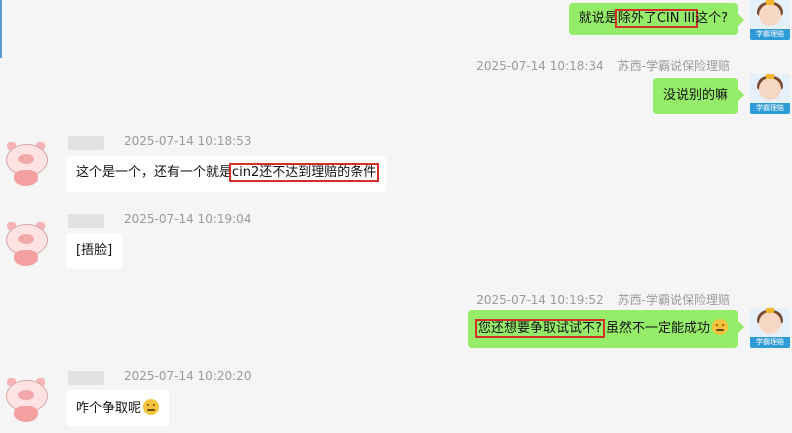  I want to click on message-meta: 2025-07-14 10:19:52 苏西-学霸说保险理赔, so click(603, 299).